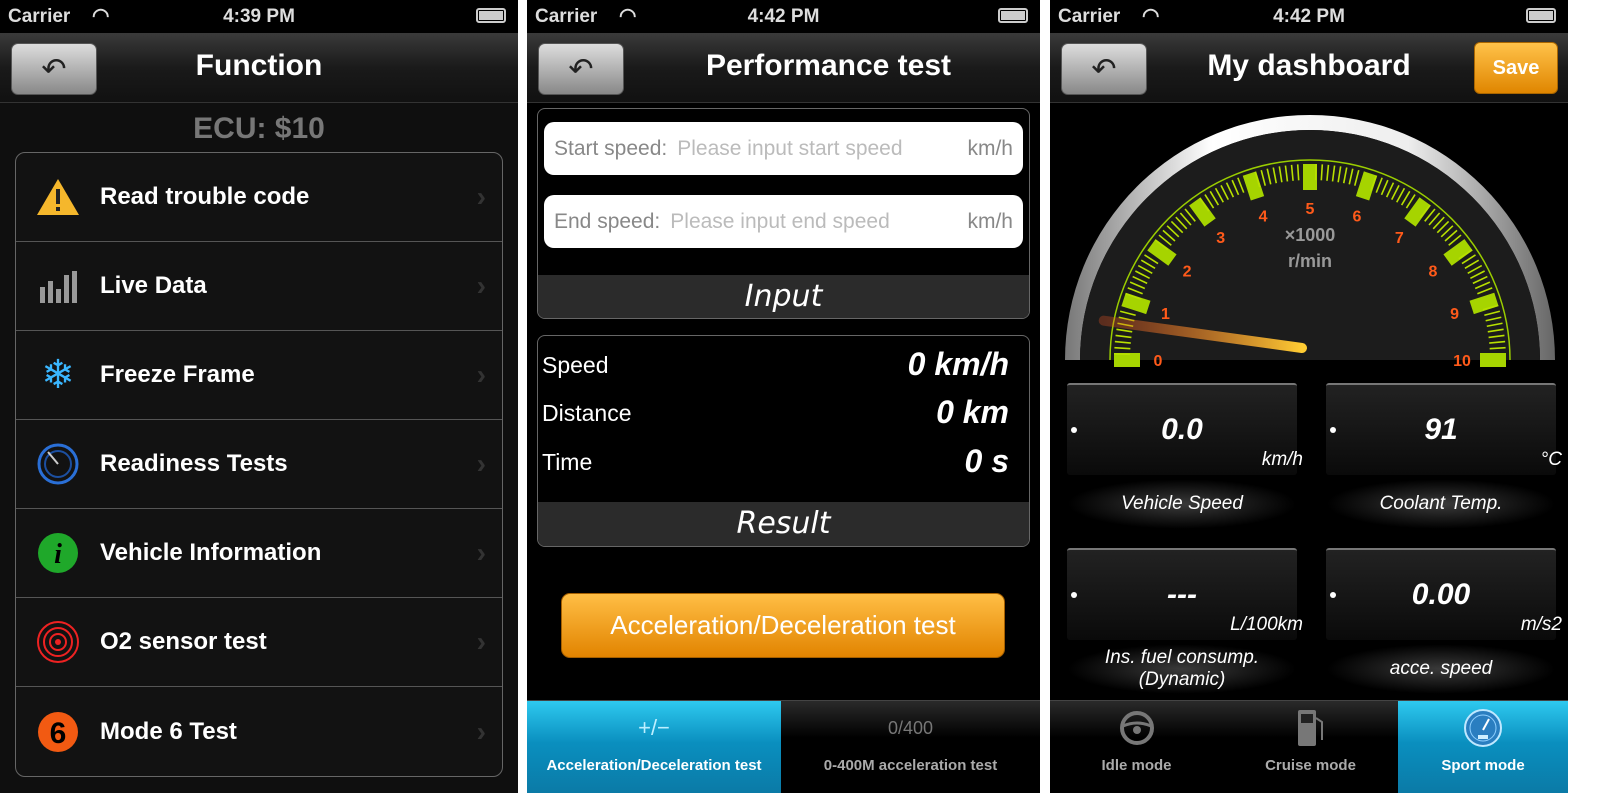  Describe the element at coordinates (194, 463) in the screenshot. I see `item-label: Readiness Tests` at that location.